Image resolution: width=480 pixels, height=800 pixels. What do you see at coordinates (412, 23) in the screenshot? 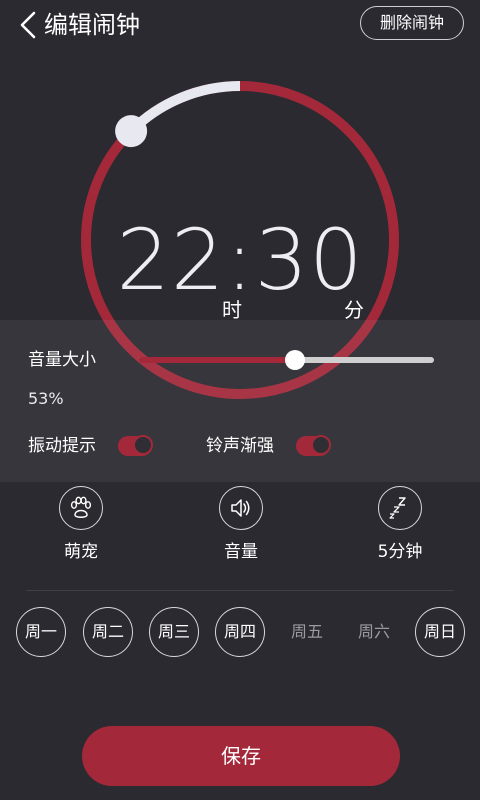
I see `delete-alarm-button: 删除闹钟` at bounding box center [412, 23].